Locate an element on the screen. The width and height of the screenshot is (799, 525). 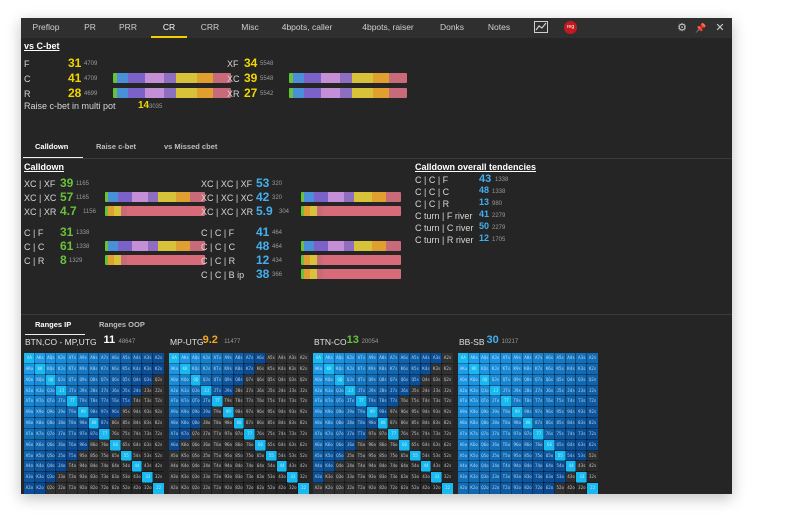
tab-misc: Misc is located at coordinates (250, 28).